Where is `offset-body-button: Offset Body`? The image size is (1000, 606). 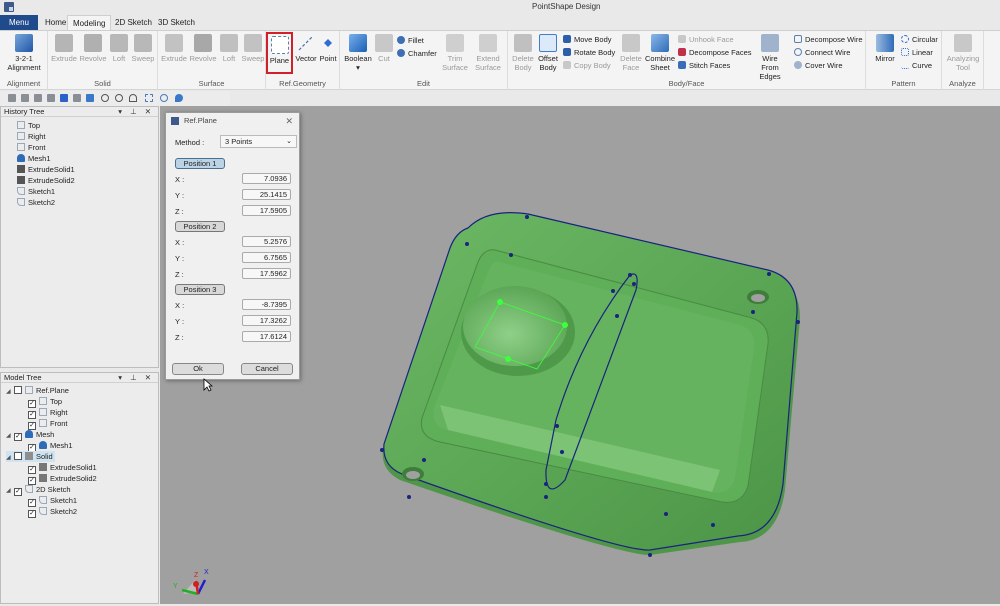
offset-body-button: Offset Body is located at coordinates (548, 53).